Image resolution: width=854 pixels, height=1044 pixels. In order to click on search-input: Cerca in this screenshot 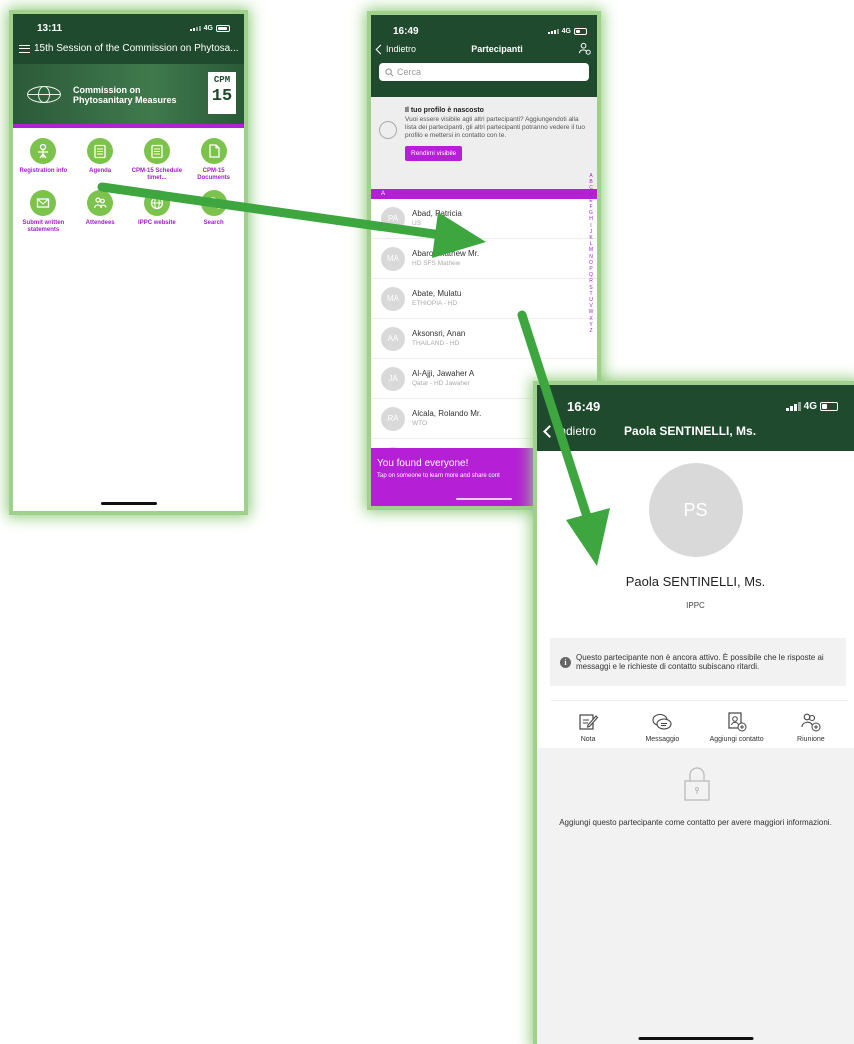, I will do `click(484, 72)`.